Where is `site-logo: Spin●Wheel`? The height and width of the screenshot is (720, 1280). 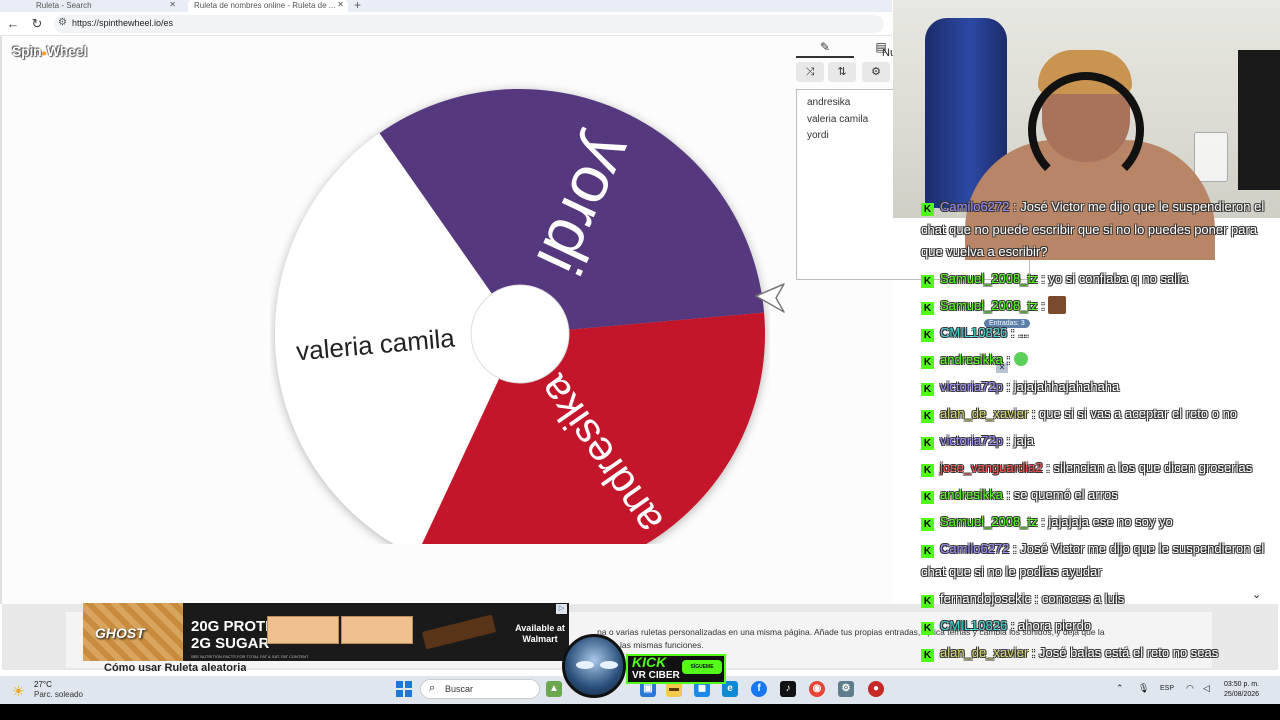
site-logo: Spin●Wheel is located at coordinates (49, 51).